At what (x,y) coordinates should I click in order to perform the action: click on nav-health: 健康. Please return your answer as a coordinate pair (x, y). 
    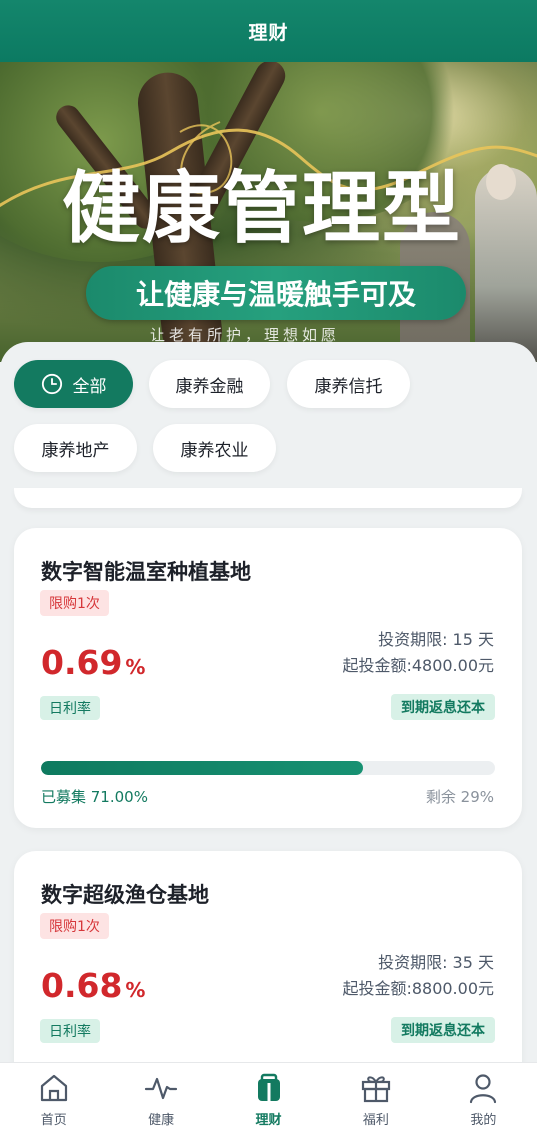
    Looking at the image, I should click on (160, 1098).